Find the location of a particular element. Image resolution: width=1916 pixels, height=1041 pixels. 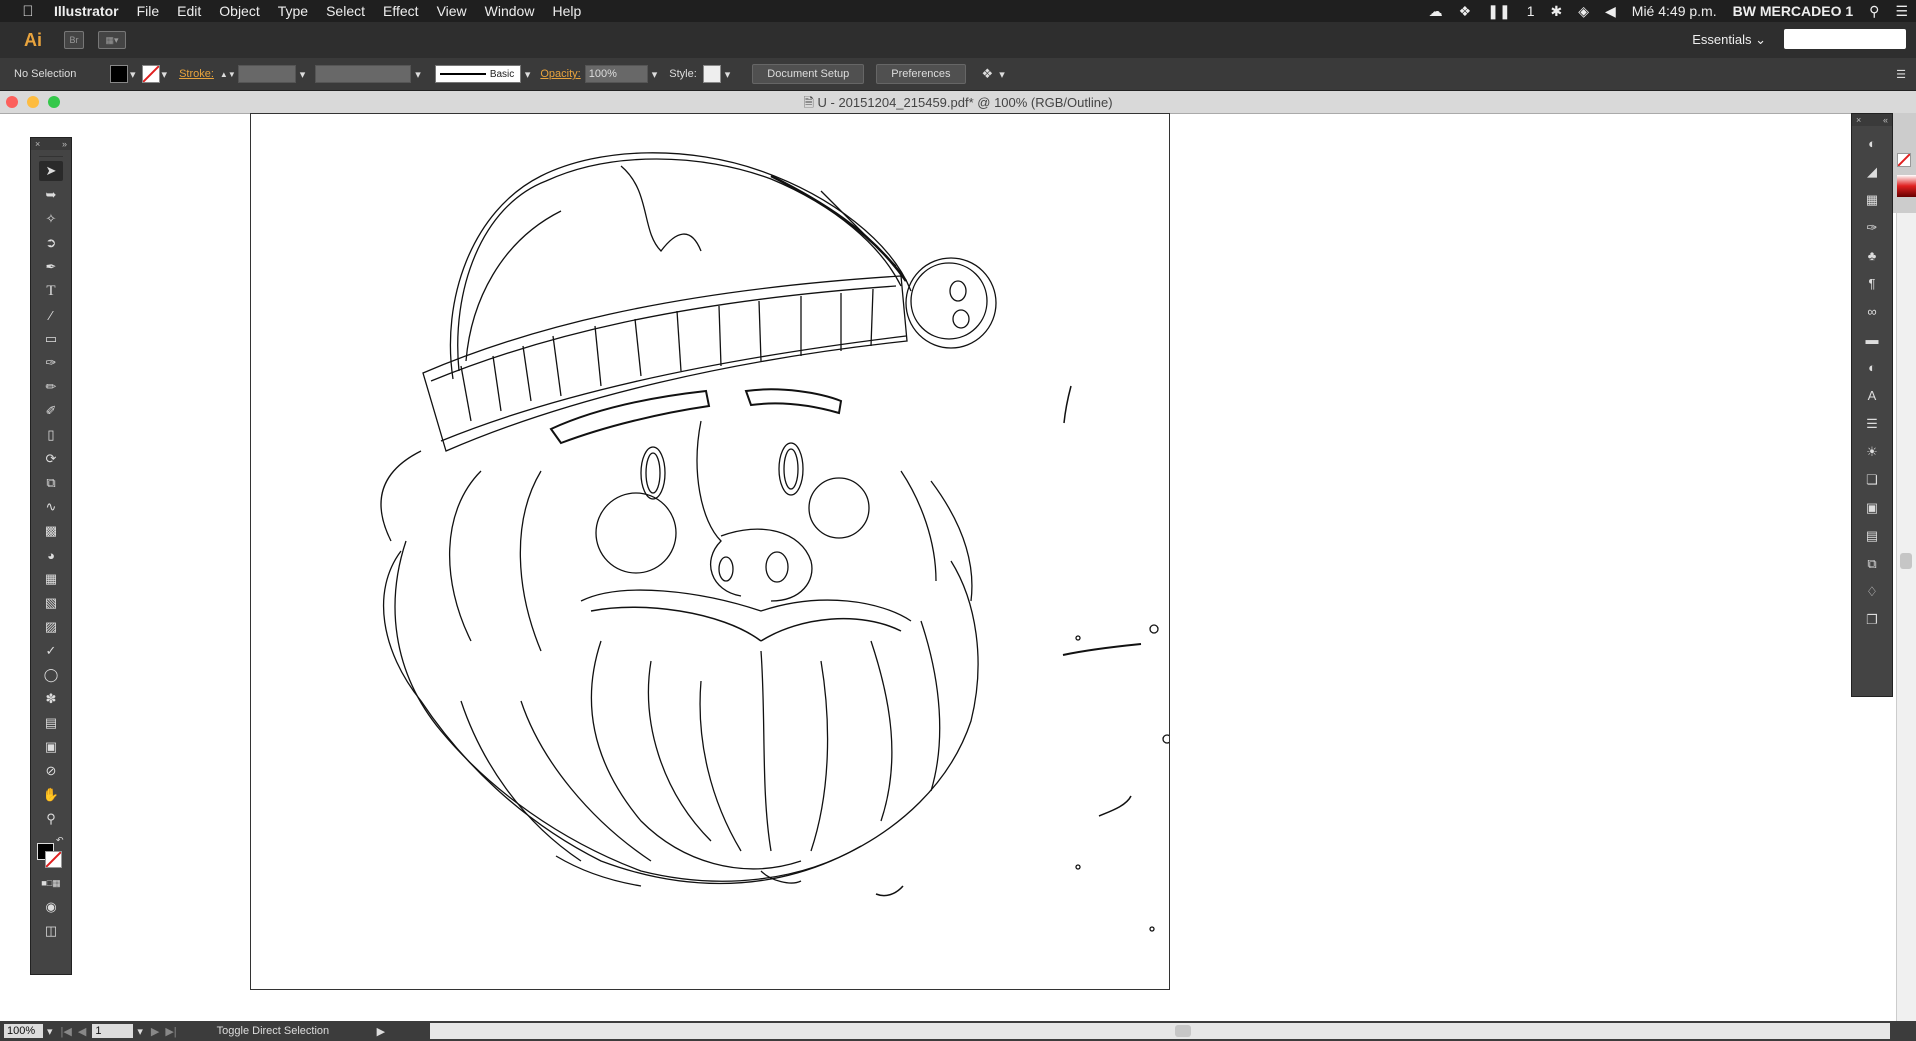

selection-tool-icon: ➤ is located at coordinates (51, 171).